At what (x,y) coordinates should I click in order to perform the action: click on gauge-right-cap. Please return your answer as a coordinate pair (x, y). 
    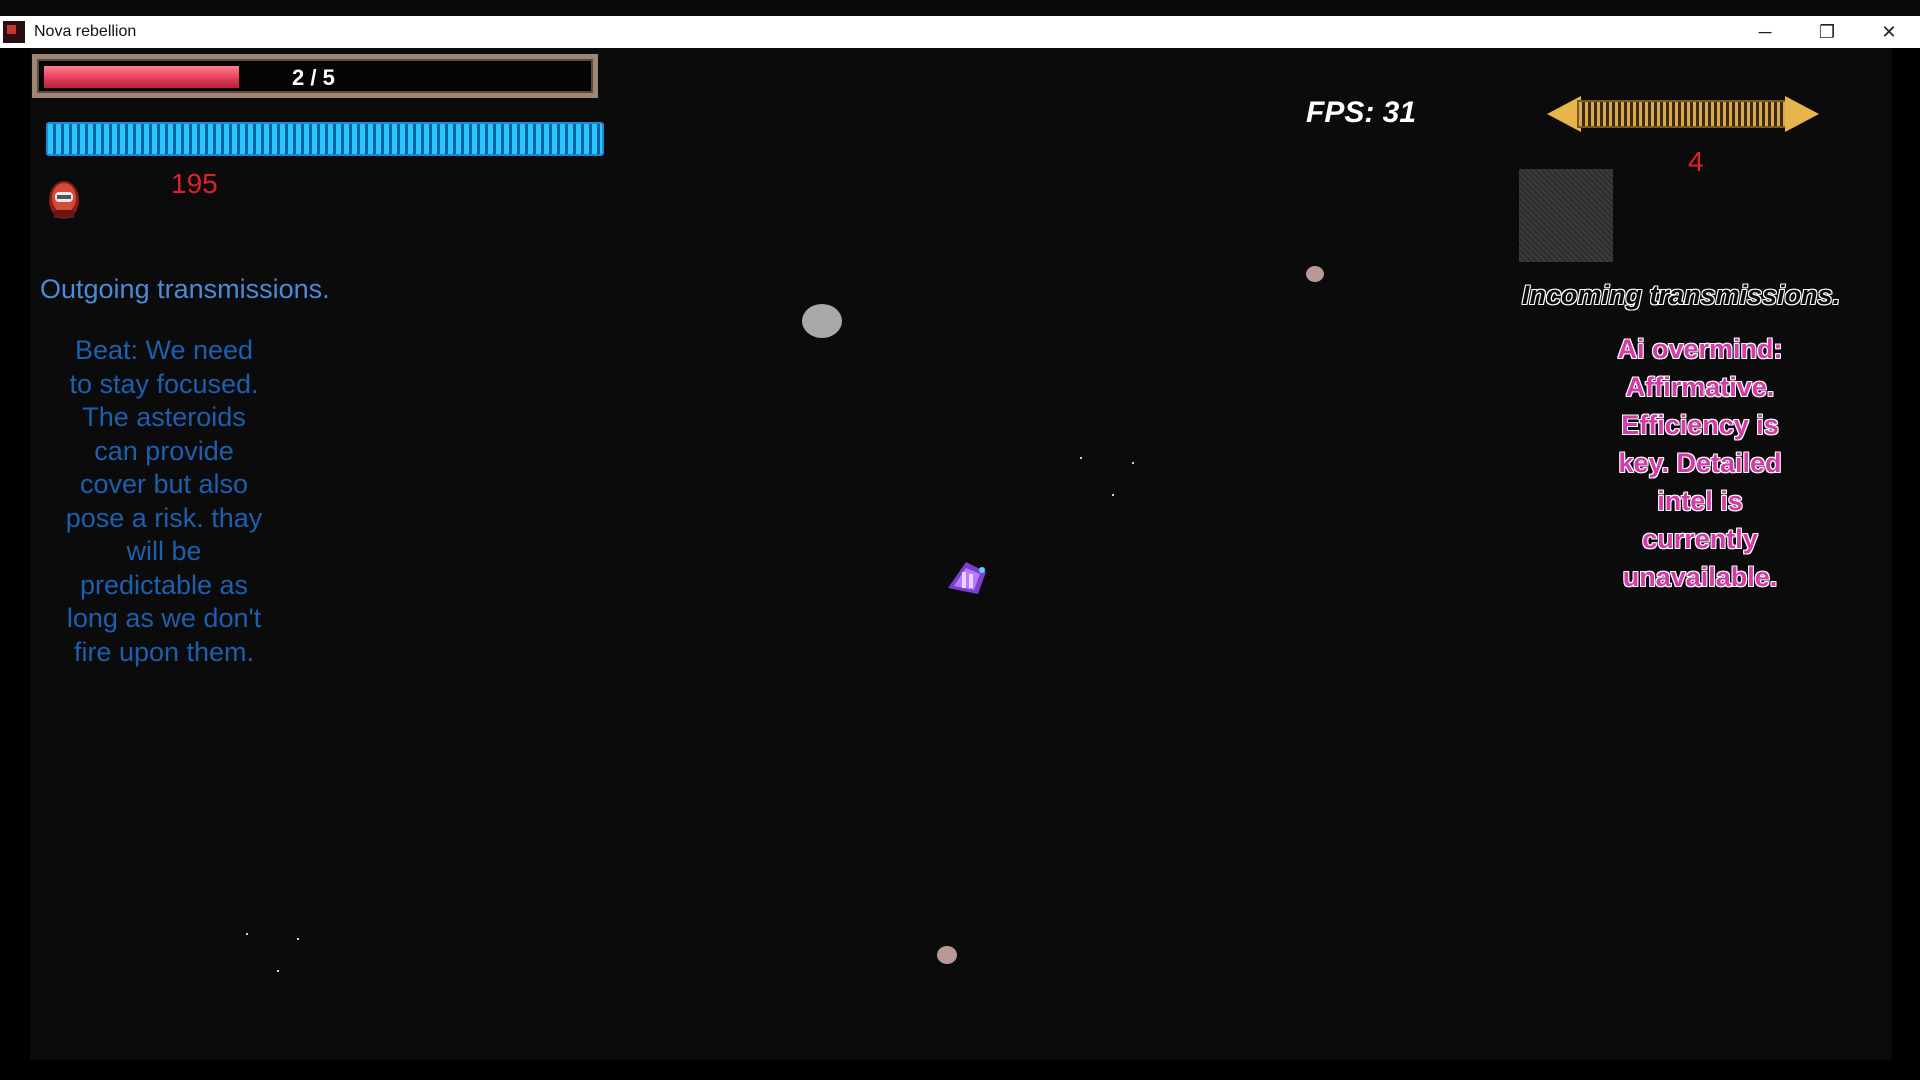
    Looking at the image, I should click on (1802, 114).